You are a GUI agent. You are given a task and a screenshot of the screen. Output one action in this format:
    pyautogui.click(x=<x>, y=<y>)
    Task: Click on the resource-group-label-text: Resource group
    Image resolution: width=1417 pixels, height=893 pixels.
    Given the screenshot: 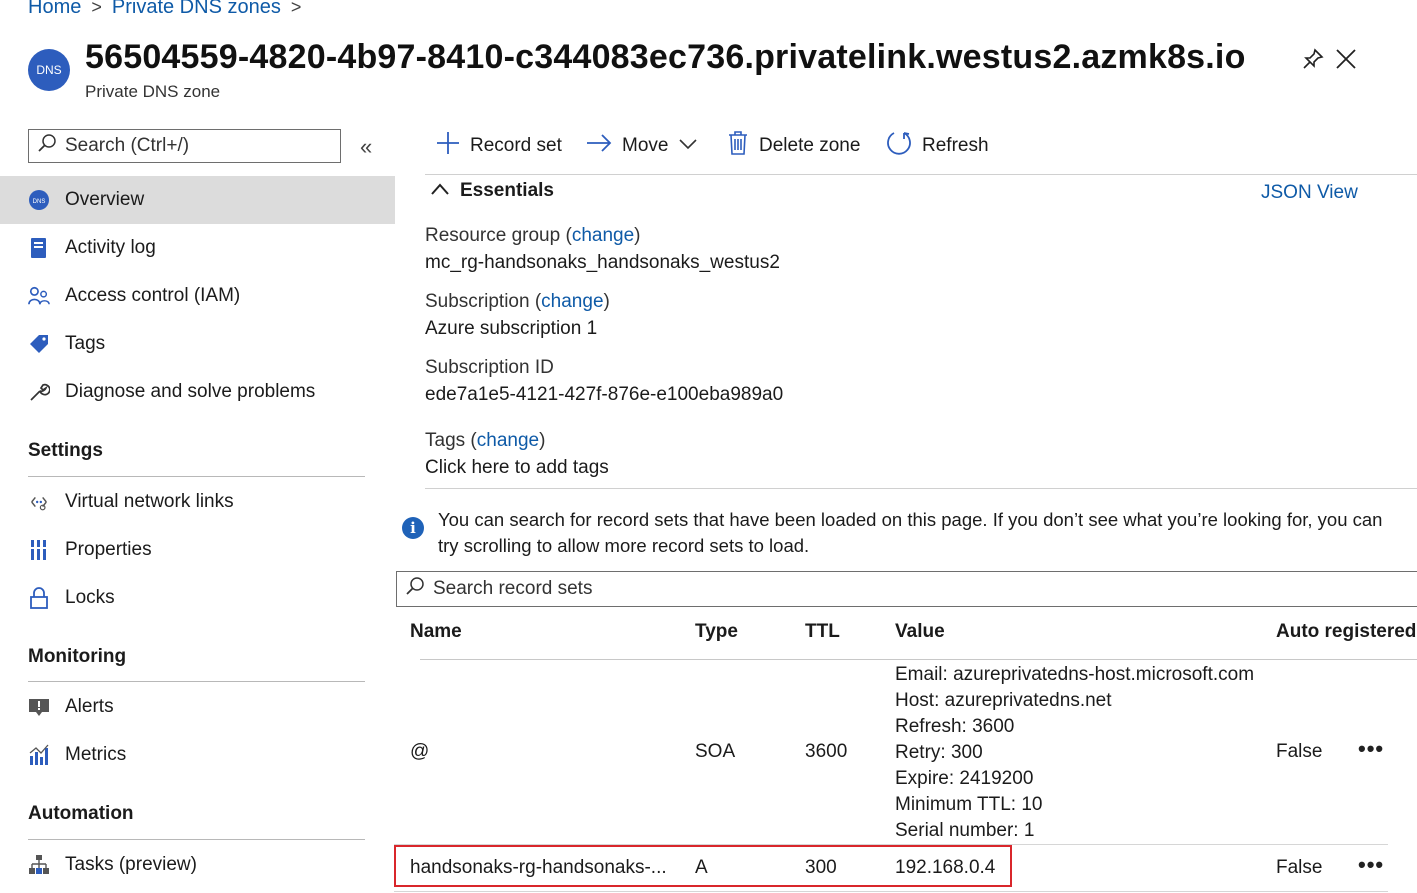 What is the action you would take?
    pyautogui.click(x=493, y=235)
    